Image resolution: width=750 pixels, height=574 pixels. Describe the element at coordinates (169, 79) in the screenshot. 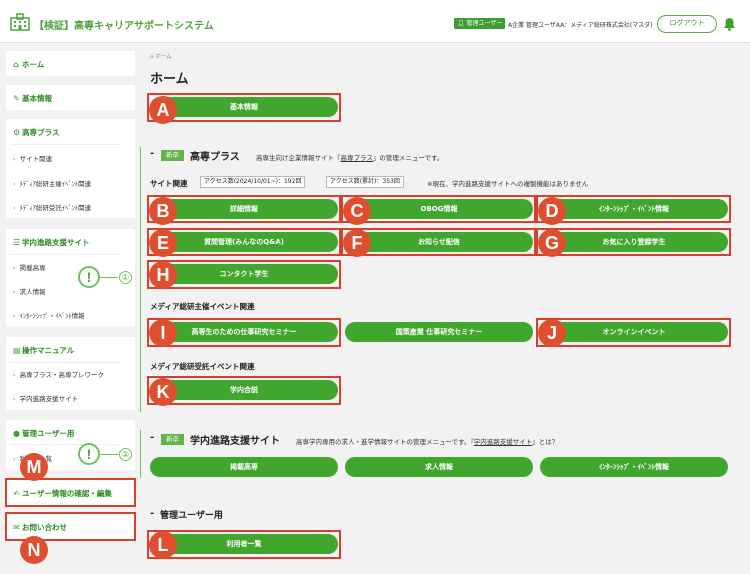

I see `page-title: ホーム` at that location.